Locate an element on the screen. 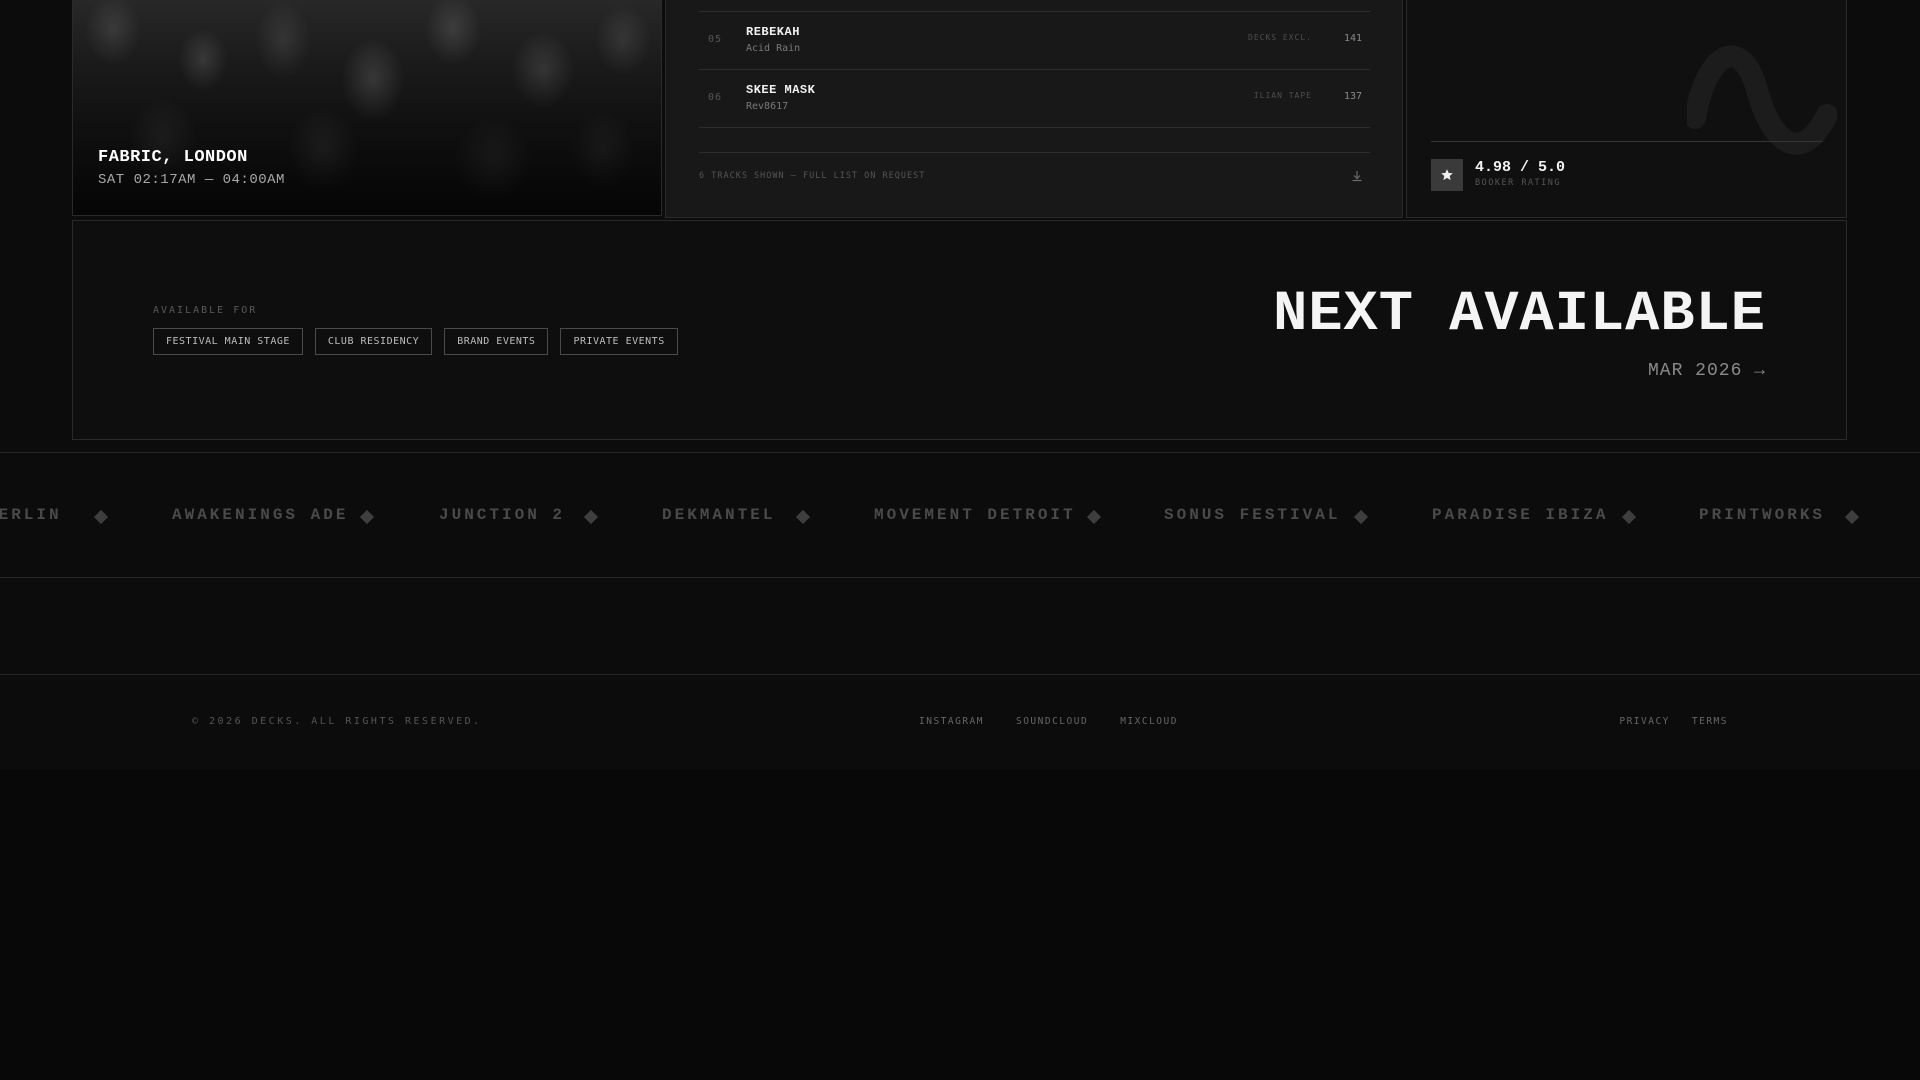  track-label: DECKS EXCL. is located at coordinates (1280, 37).